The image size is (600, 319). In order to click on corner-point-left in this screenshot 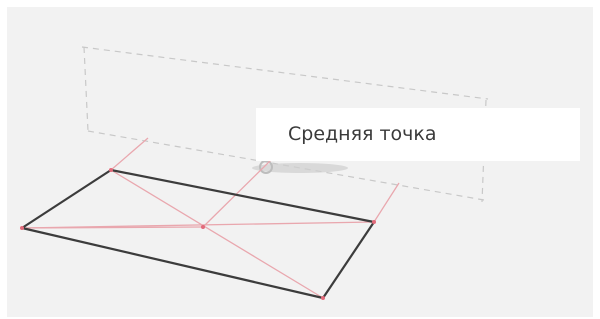, I will do `click(22, 228)`.